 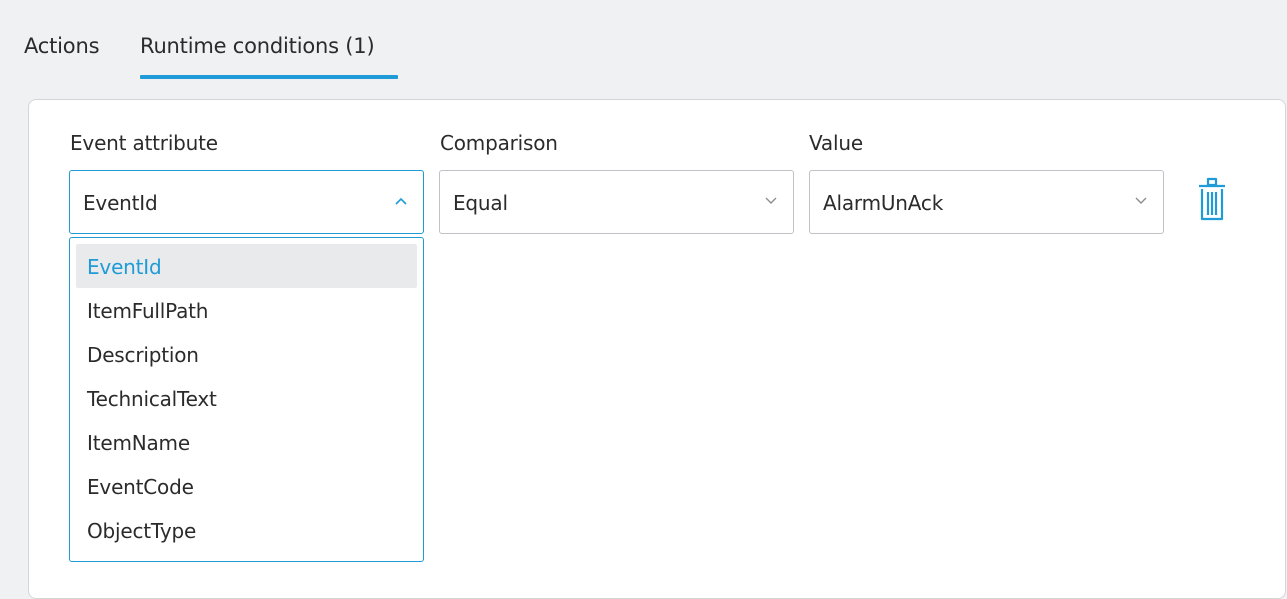 What do you see at coordinates (836, 143) in the screenshot?
I see `value-label: Value` at bounding box center [836, 143].